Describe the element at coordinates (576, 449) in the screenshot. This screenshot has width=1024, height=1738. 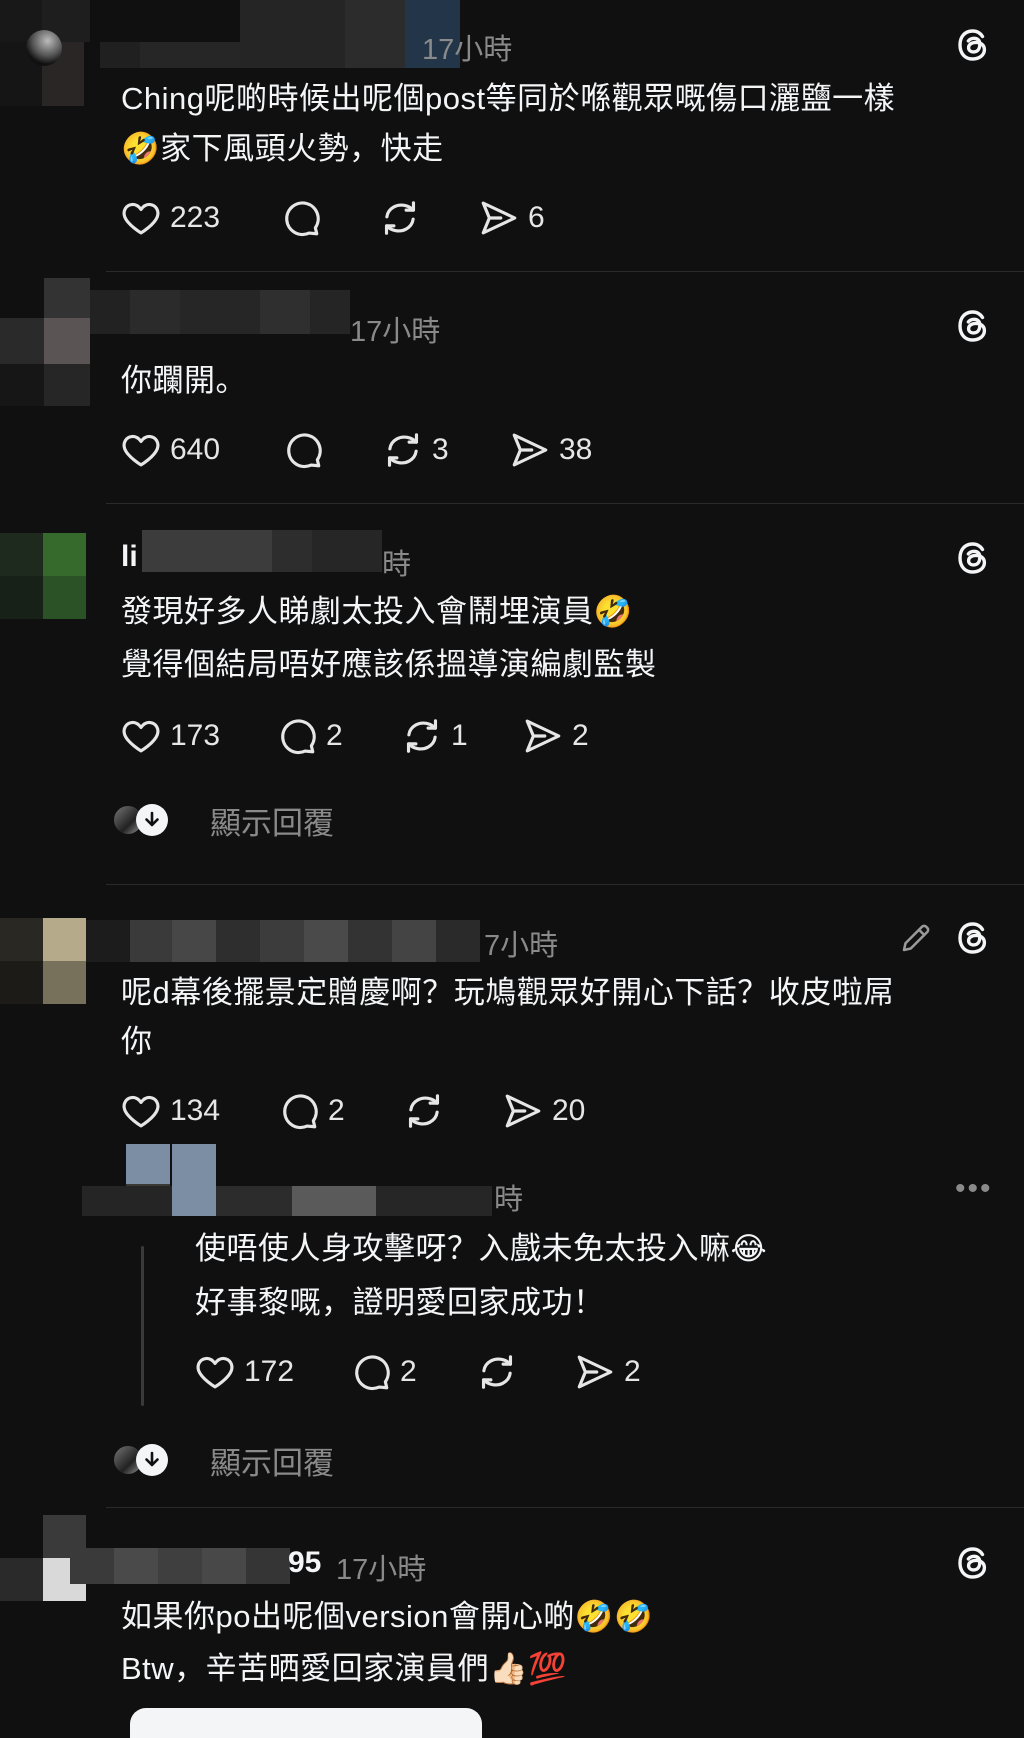
I see `share-count: 38` at that location.